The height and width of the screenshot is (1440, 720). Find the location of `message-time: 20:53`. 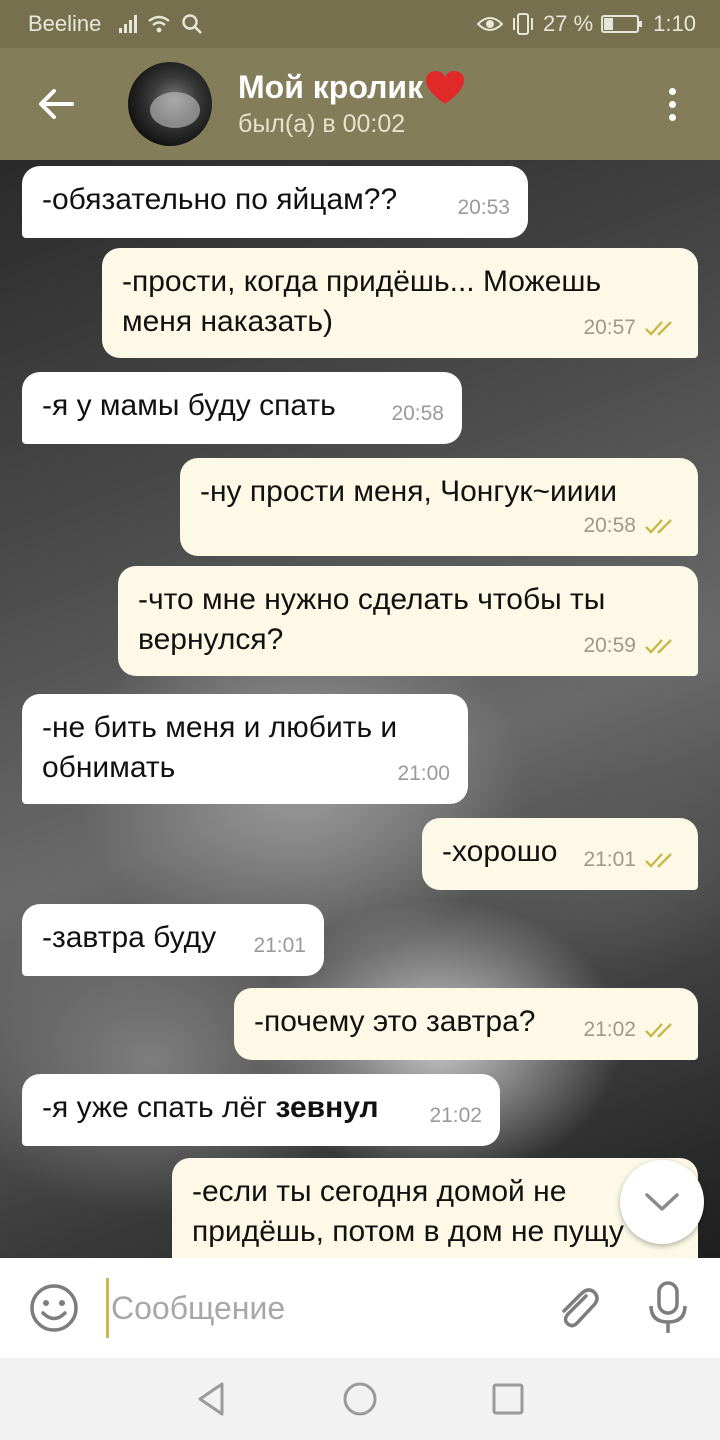

message-time: 20:53 is located at coordinates (483, 207).